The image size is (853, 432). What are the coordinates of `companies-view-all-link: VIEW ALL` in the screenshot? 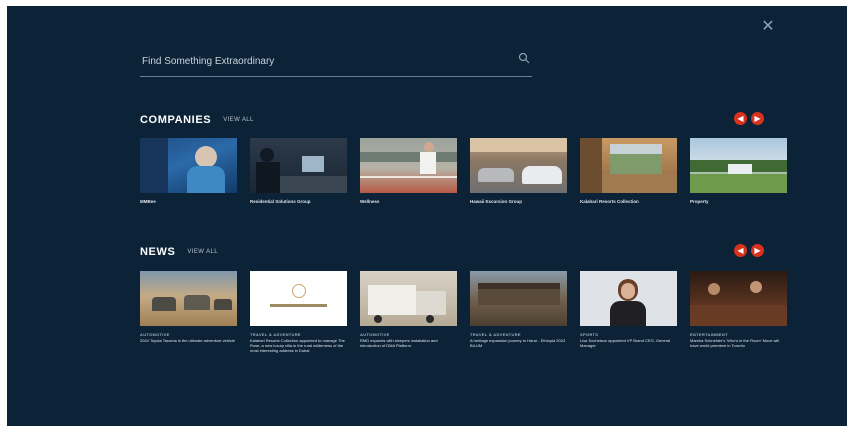 It's located at (238, 120).